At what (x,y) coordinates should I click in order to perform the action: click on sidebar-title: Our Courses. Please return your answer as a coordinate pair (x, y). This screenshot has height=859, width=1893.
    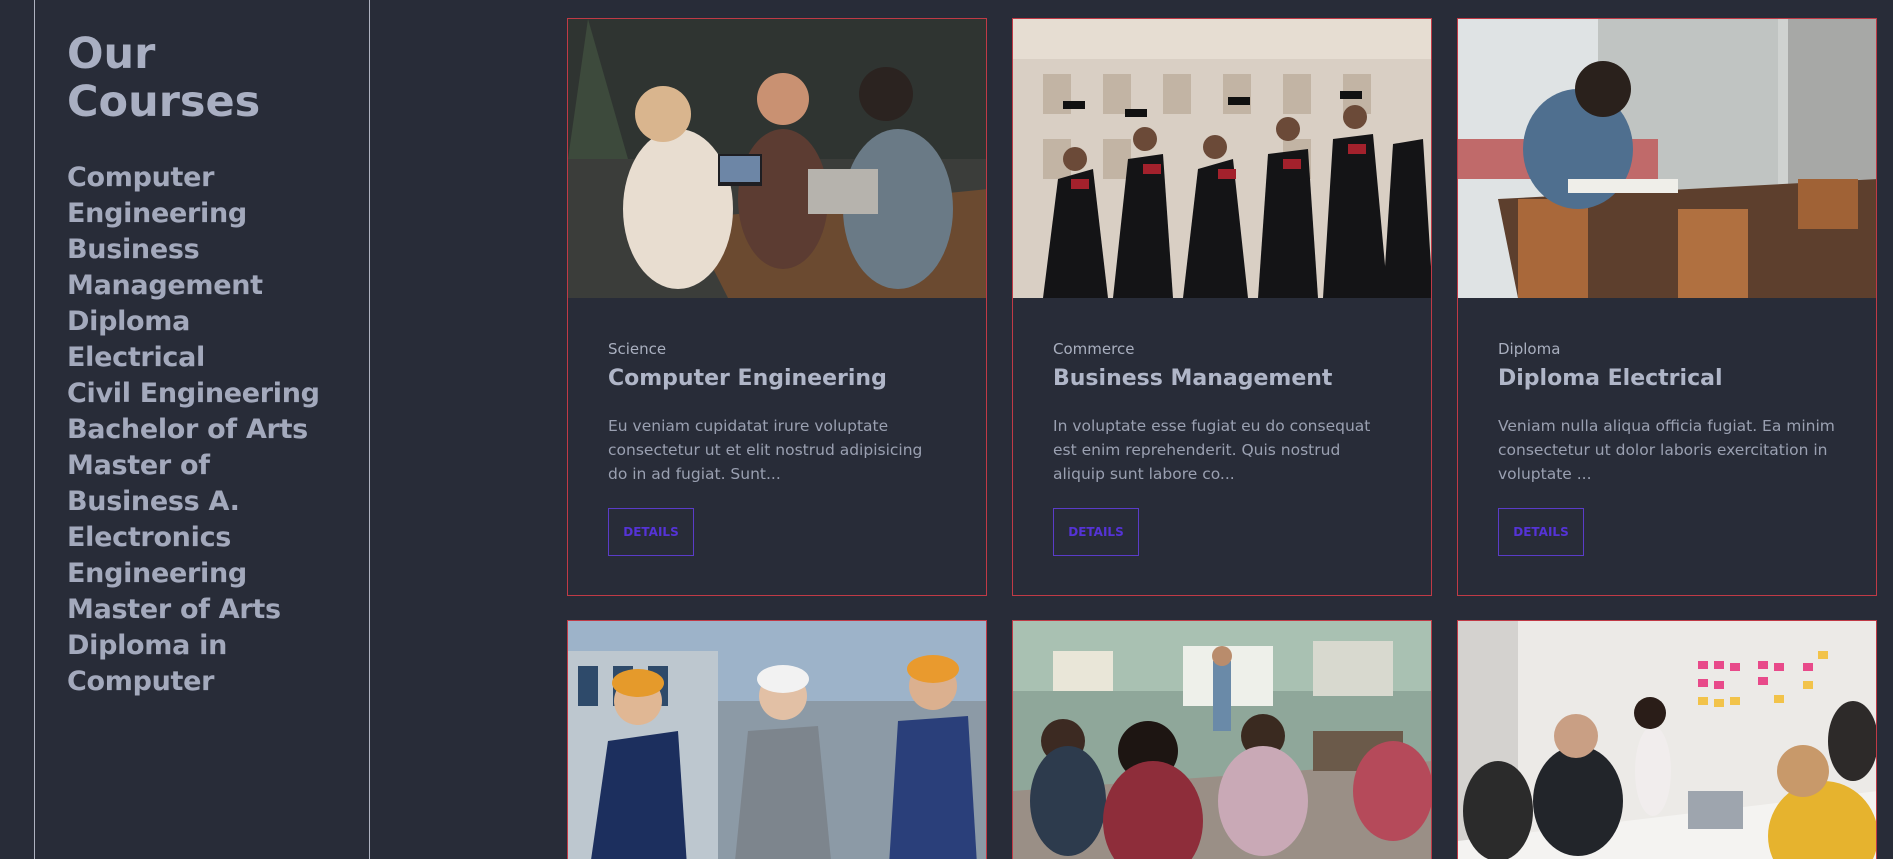
    Looking at the image, I should click on (164, 78).